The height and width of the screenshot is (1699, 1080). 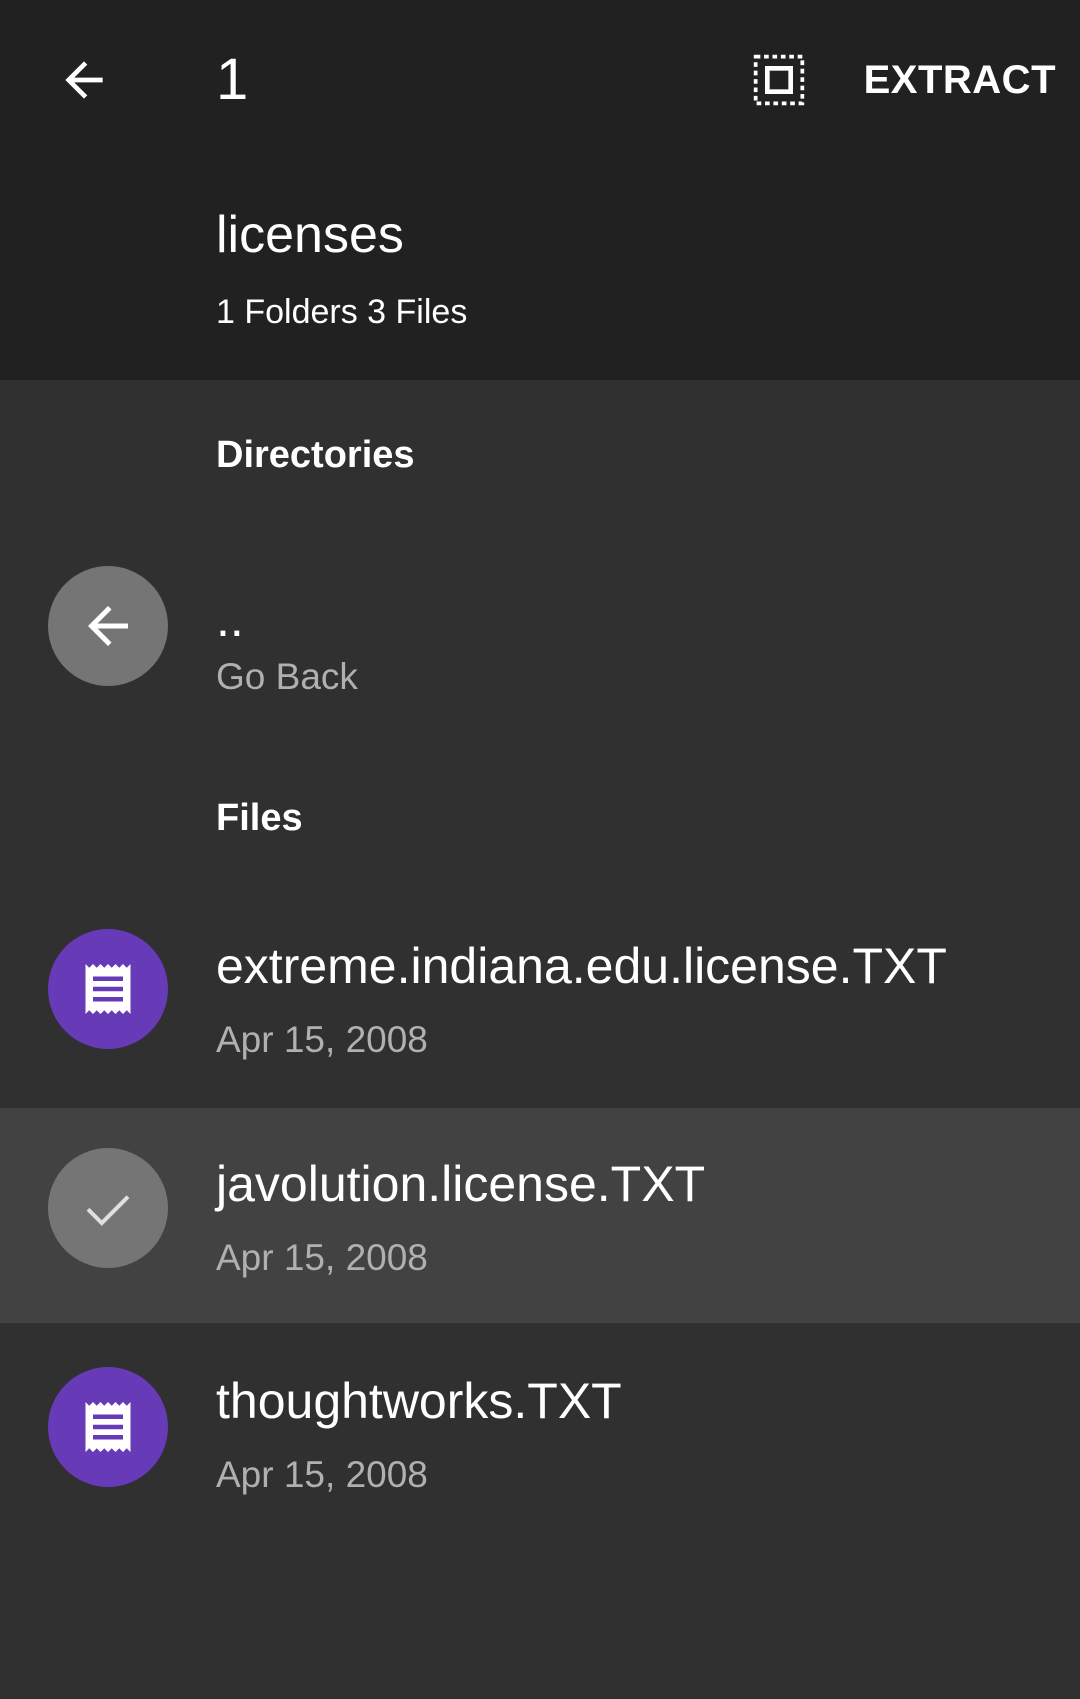 I want to click on check-icon, so click(x=108, y=1210).